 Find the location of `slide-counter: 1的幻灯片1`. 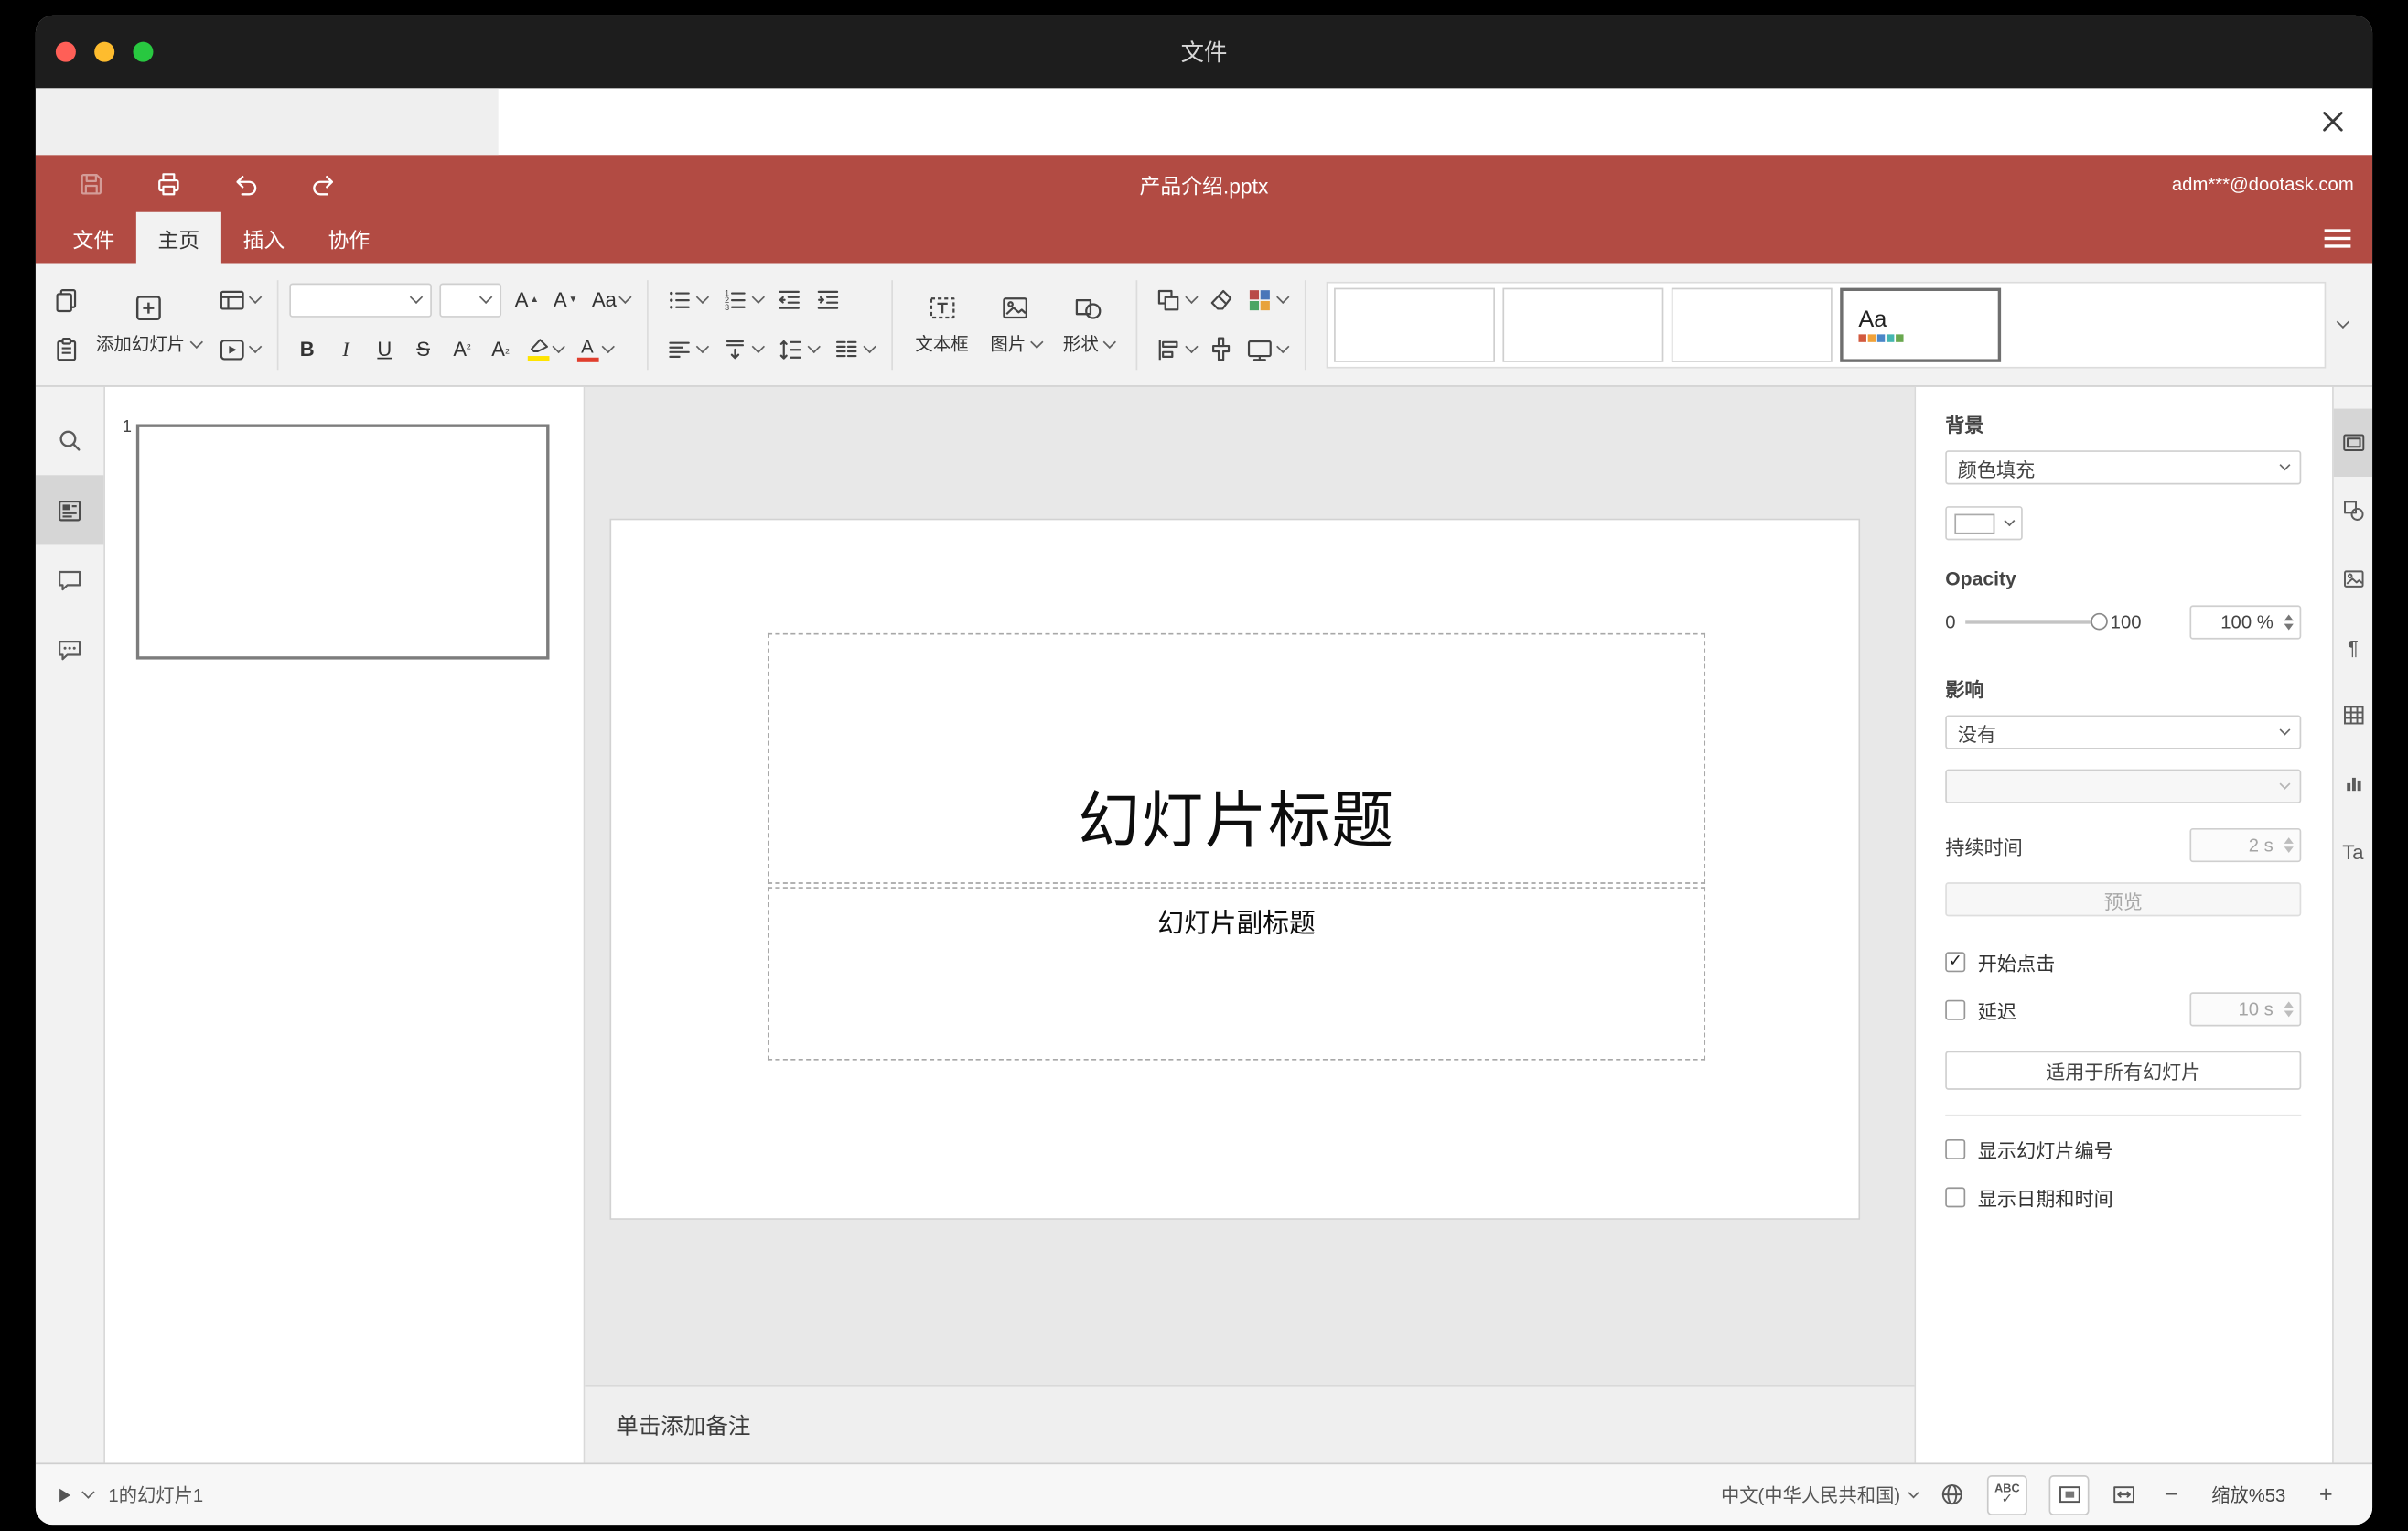

slide-counter: 1的幻灯片1 is located at coordinates (156, 1495).